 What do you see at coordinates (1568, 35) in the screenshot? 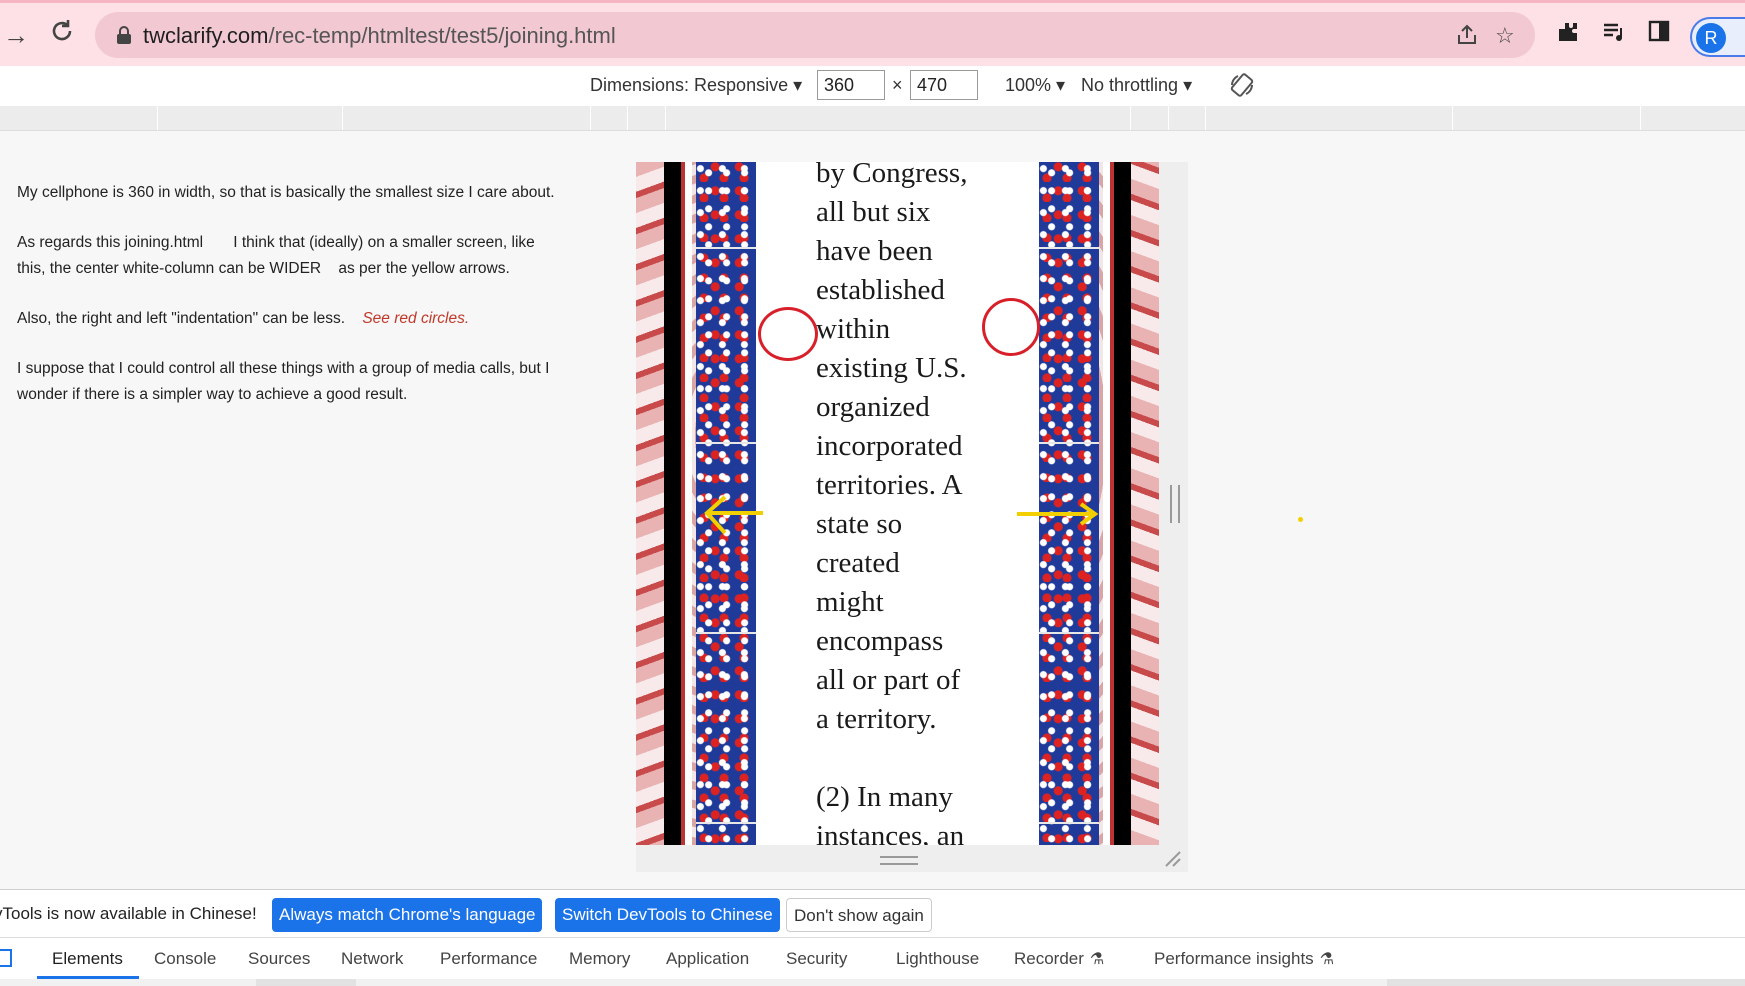
I see `extensions-icon` at bounding box center [1568, 35].